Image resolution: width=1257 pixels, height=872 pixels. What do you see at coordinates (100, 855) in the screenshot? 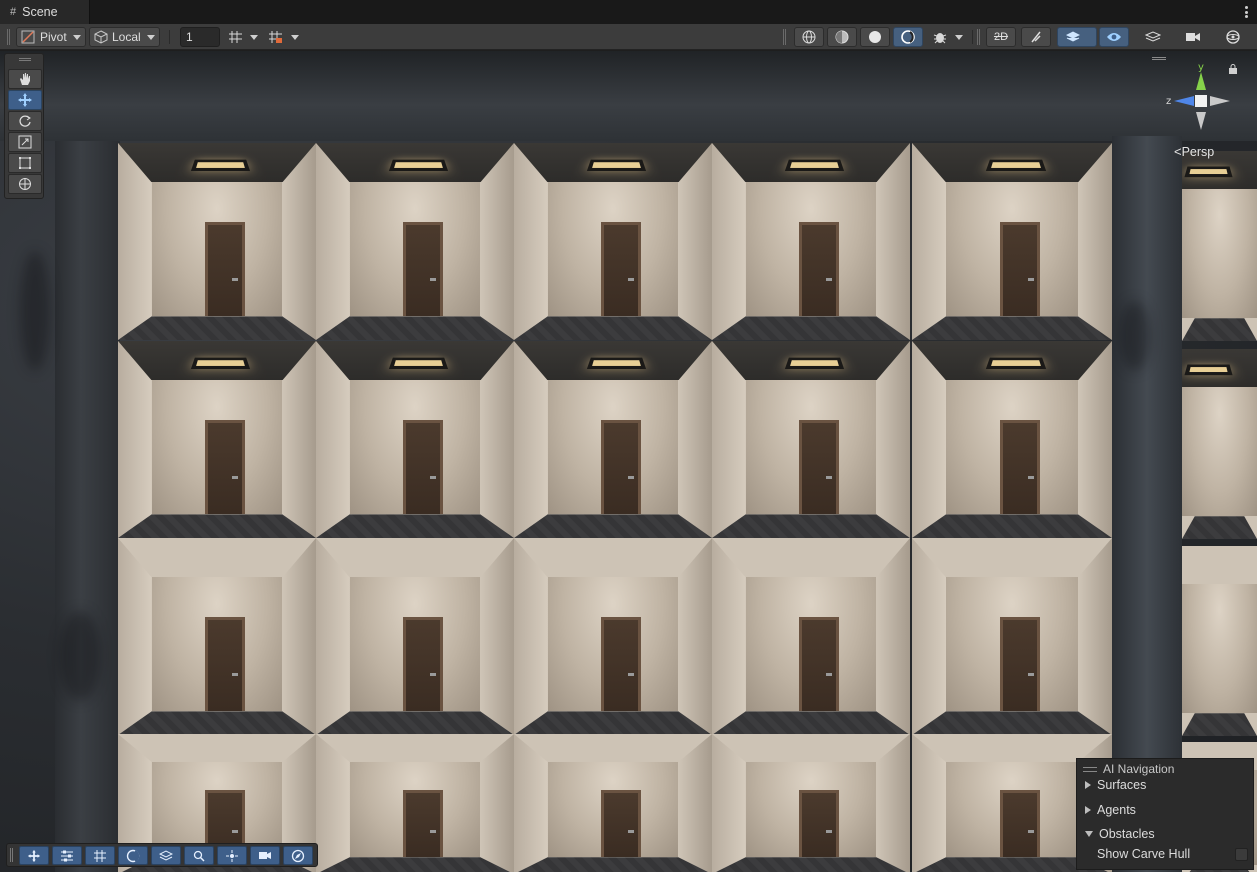
I see `overlay-grid-button` at bounding box center [100, 855].